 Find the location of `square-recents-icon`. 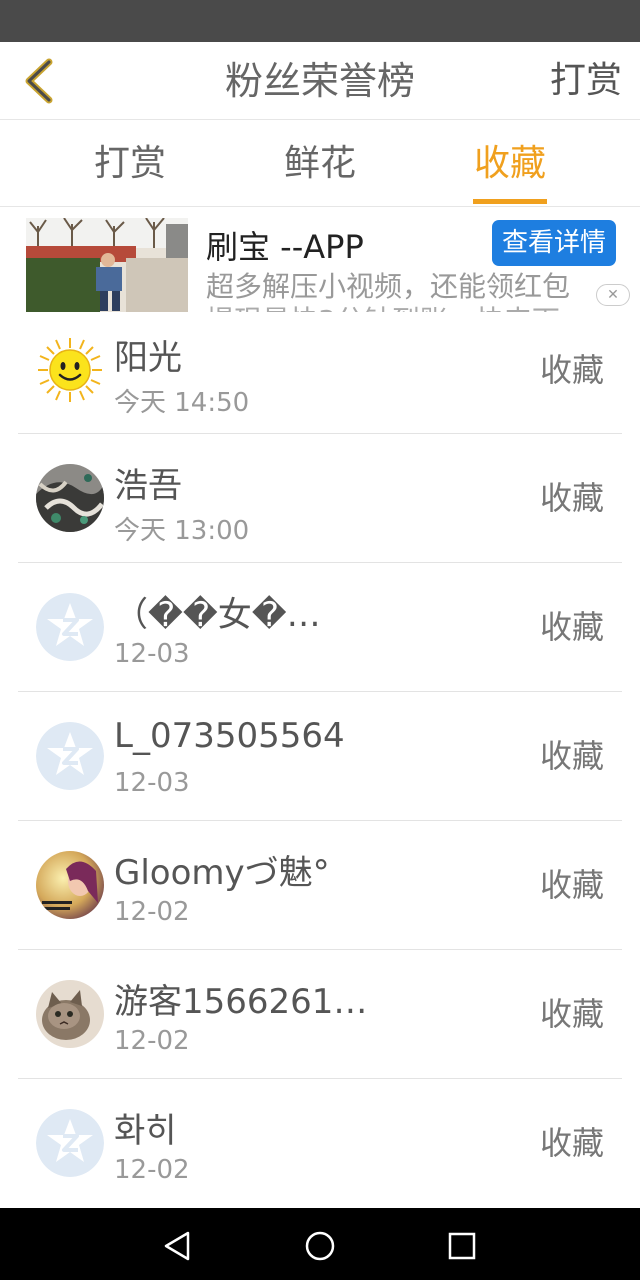

square-recents-icon is located at coordinates (462, 1246).